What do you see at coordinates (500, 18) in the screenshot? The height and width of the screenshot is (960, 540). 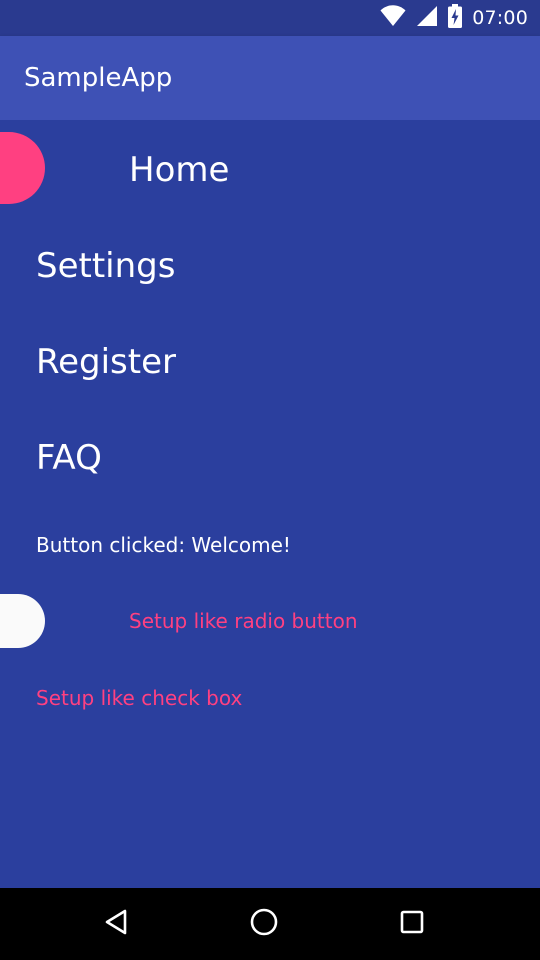 I see `status-time: 07:00` at bounding box center [500, 18].